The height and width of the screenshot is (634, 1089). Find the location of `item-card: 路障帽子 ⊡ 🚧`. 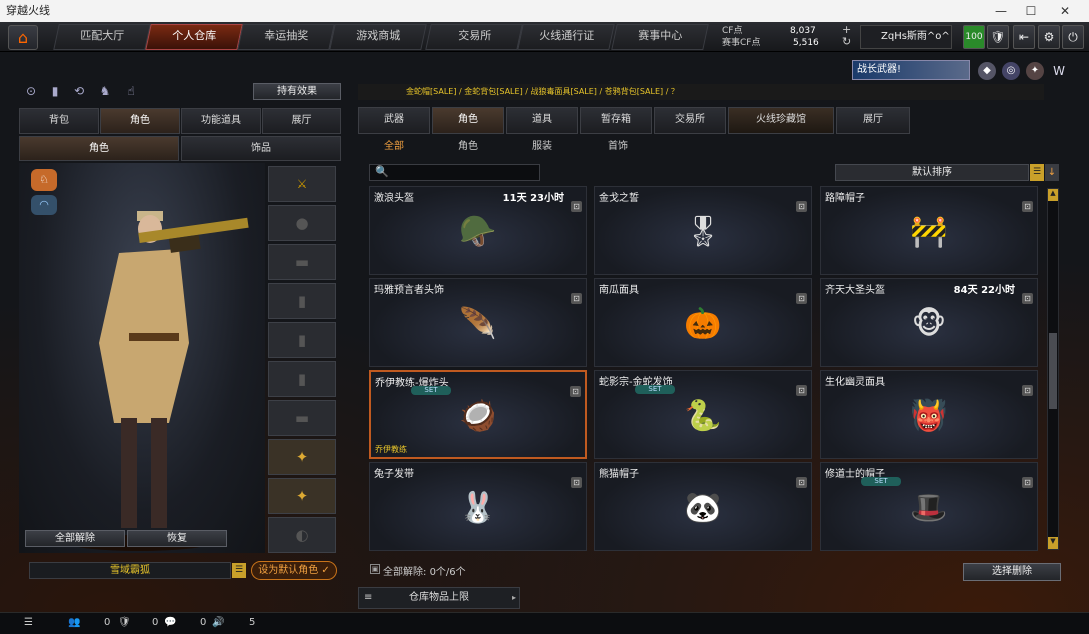

item-card: 路障帽子 ⊡ 🚧 is located at coordinates (929, 230).